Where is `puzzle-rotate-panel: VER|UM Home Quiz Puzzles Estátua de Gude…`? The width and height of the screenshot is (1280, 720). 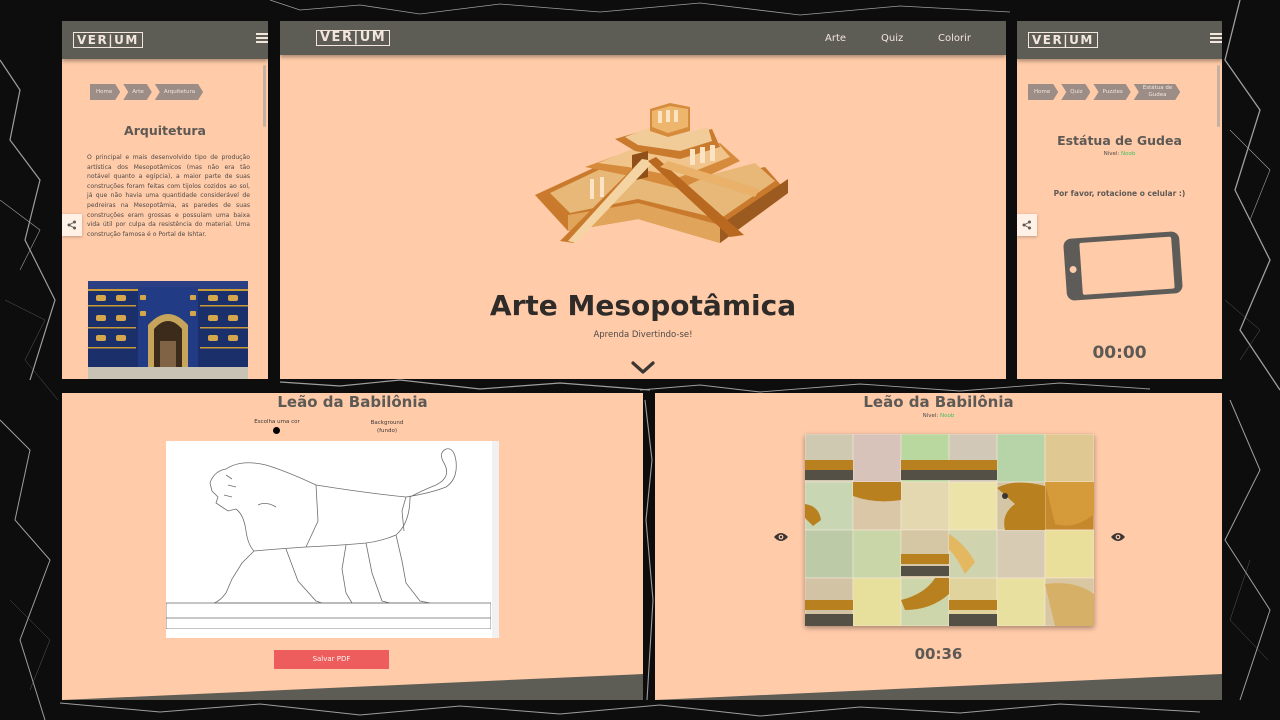 puzzle-rotate-panel: VER|UM Home Quiz Puzzles Estátua de Gude… is located at coordinates (1119, 200).